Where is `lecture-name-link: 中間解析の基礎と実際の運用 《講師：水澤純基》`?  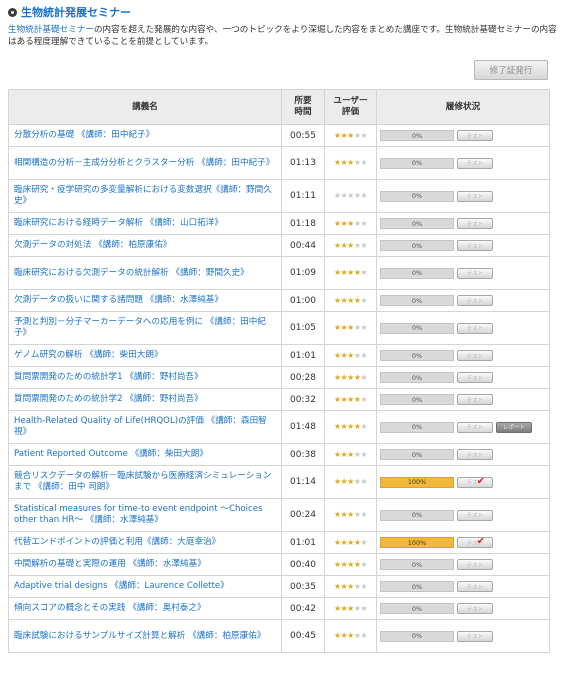
lecture-name-link: 中間解析の基礎と実際の運用 《講師：水澤純基》 is located at coordinates (145, 564).